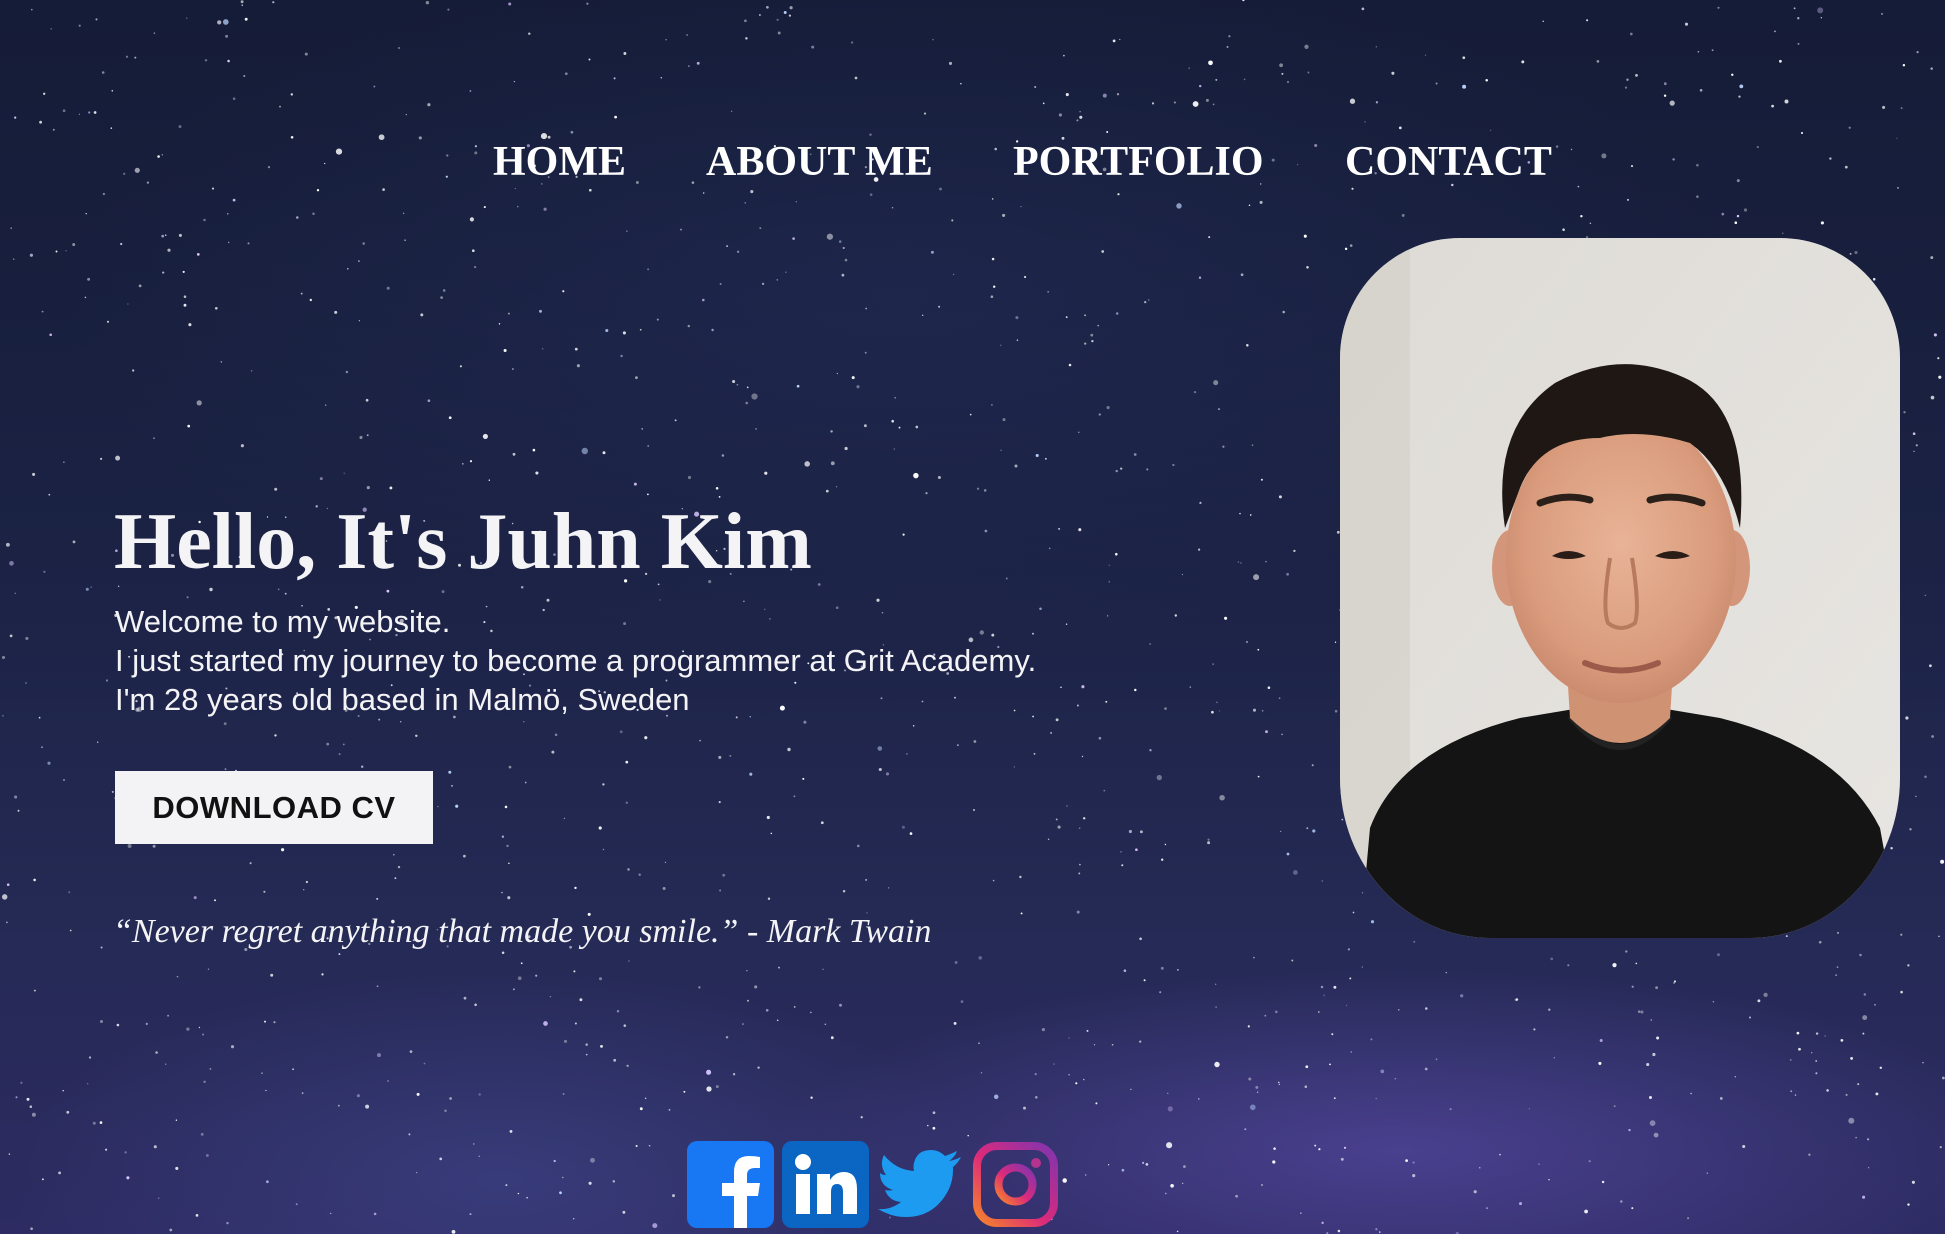 The width and height of the screenshot is (1945, 1234). I want to click on twitter-icon, so click(920, 1184).